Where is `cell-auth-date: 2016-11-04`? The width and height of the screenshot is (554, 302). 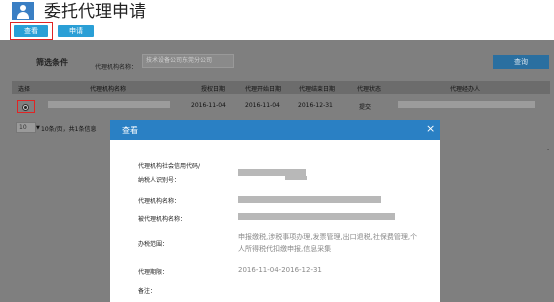
cell-auth-date: 2016-11-04 is located at coordinates (208, 105).